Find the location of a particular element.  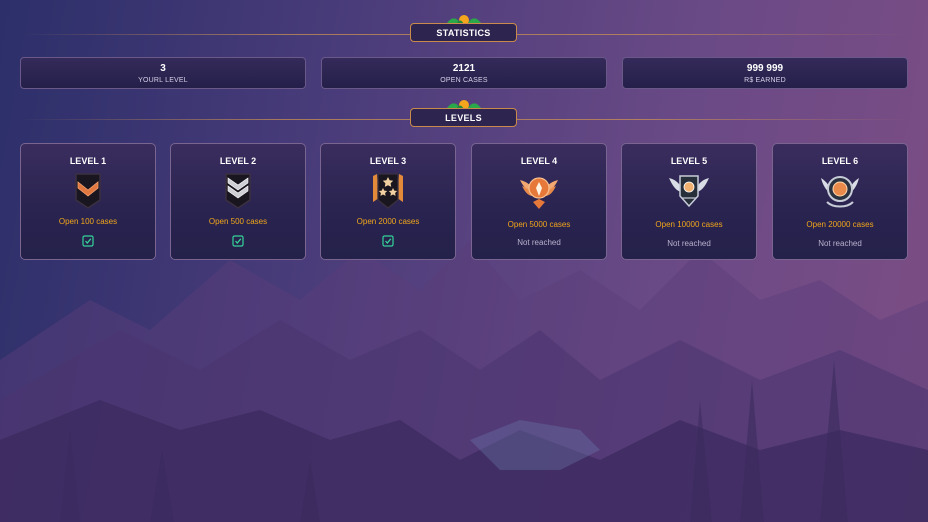

level-title: LEVEL 5 is located at coordinates (689, 161).